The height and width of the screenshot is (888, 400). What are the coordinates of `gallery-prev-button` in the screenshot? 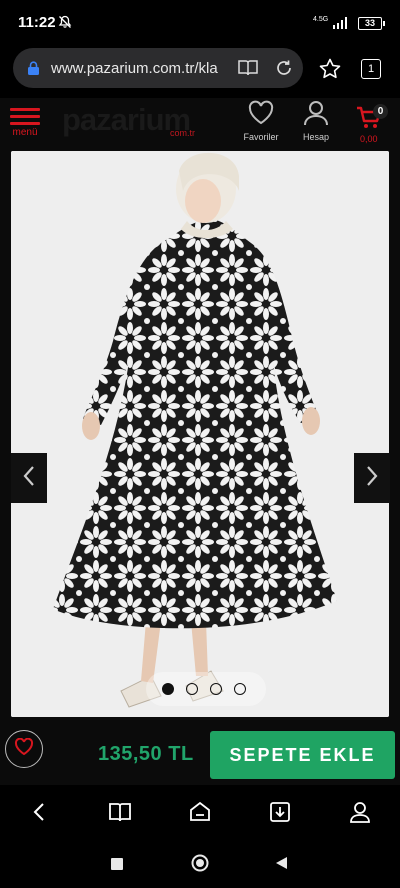 It's located at (29, 478).